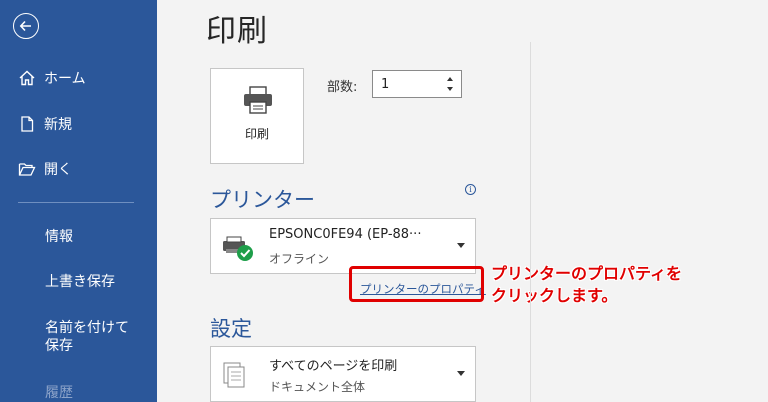  I want to click on info-icon: i, so click(470, 189).